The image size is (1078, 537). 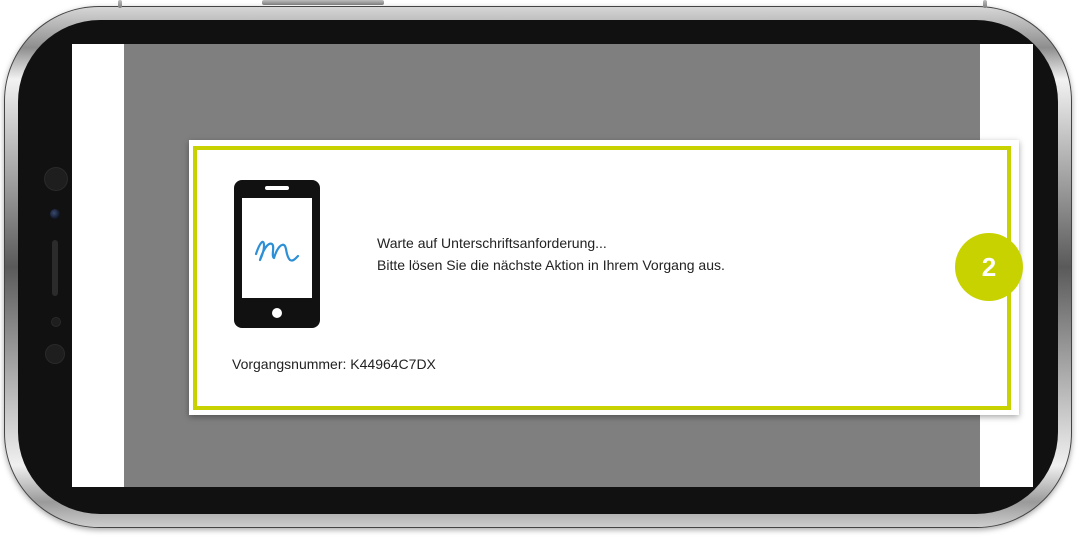 What do you see at coordinates (120, 4) in the screenshot?
I see `top-edge-mark-left` at bounding box center [120, 4].